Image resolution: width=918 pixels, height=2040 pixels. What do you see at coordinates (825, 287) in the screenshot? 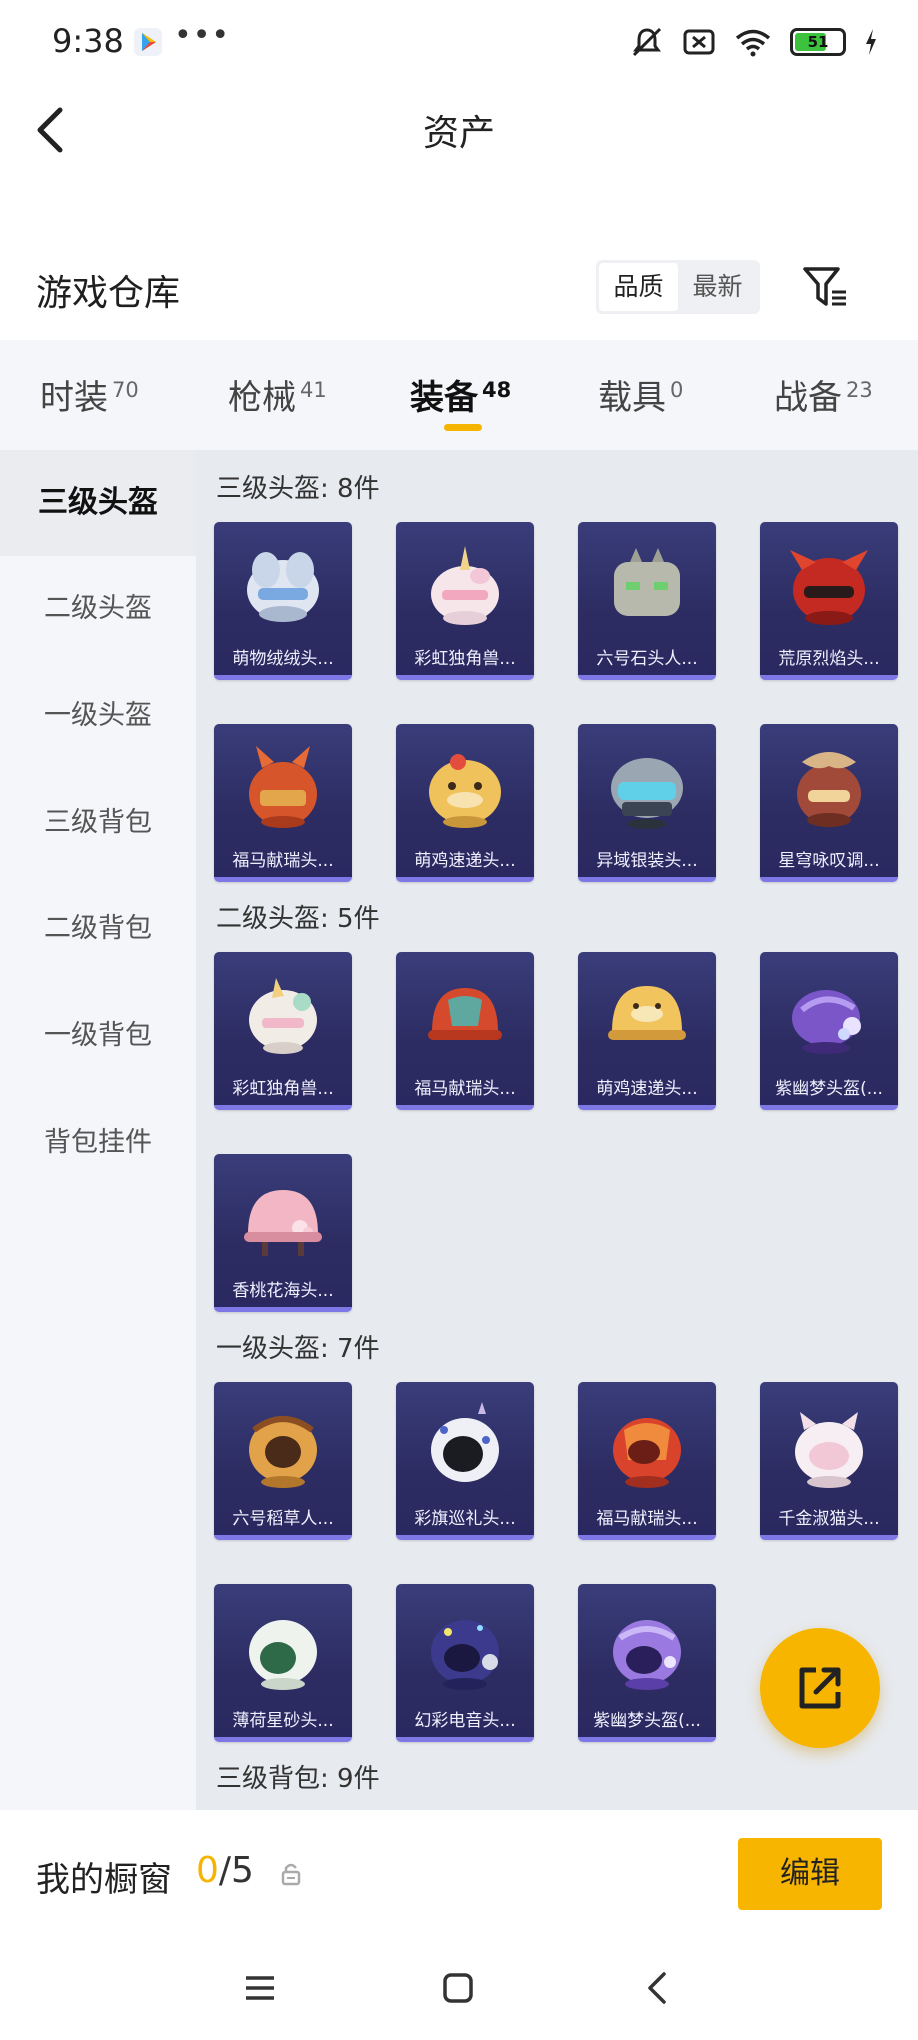
I see `filter-button` at bounding box center [825, 287].